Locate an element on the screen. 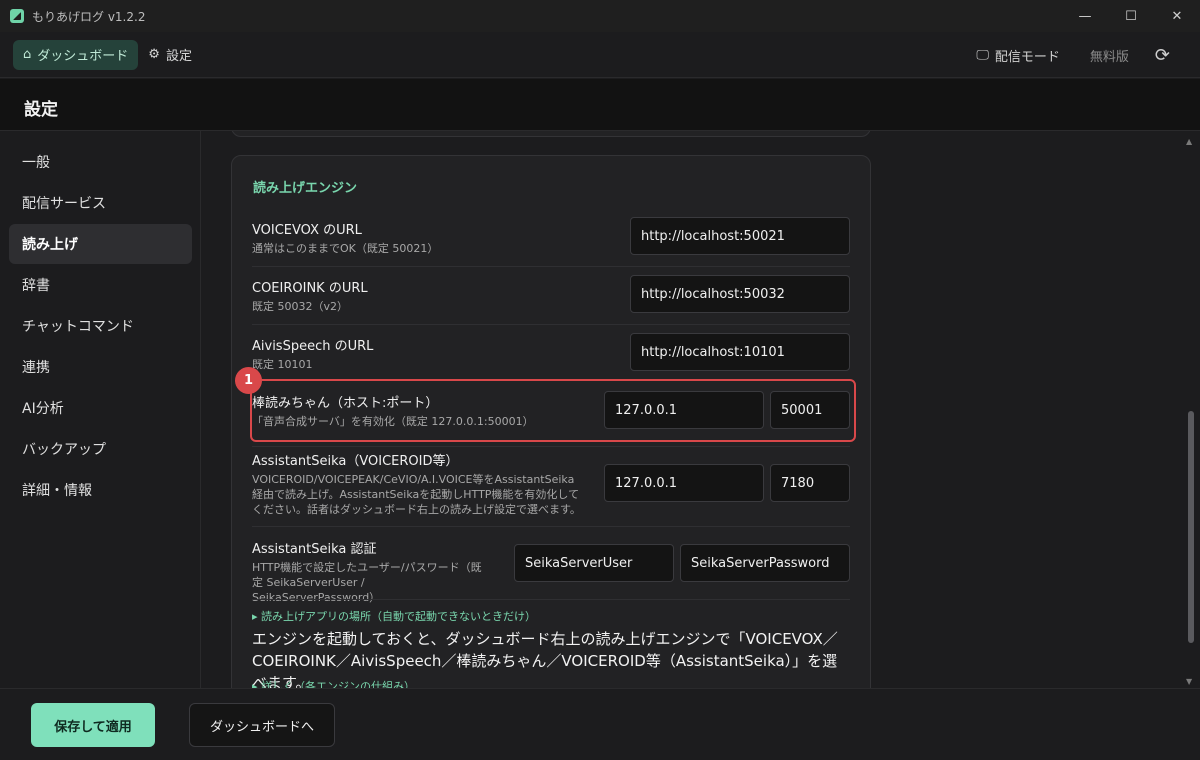  gear-icon: ⚙ is located at coordinates (154, 54).